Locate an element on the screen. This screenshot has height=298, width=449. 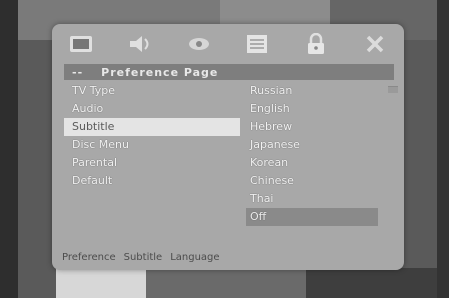
status-breadcrumb: Preference Subtitle Language is located at coordinates (229, 258).